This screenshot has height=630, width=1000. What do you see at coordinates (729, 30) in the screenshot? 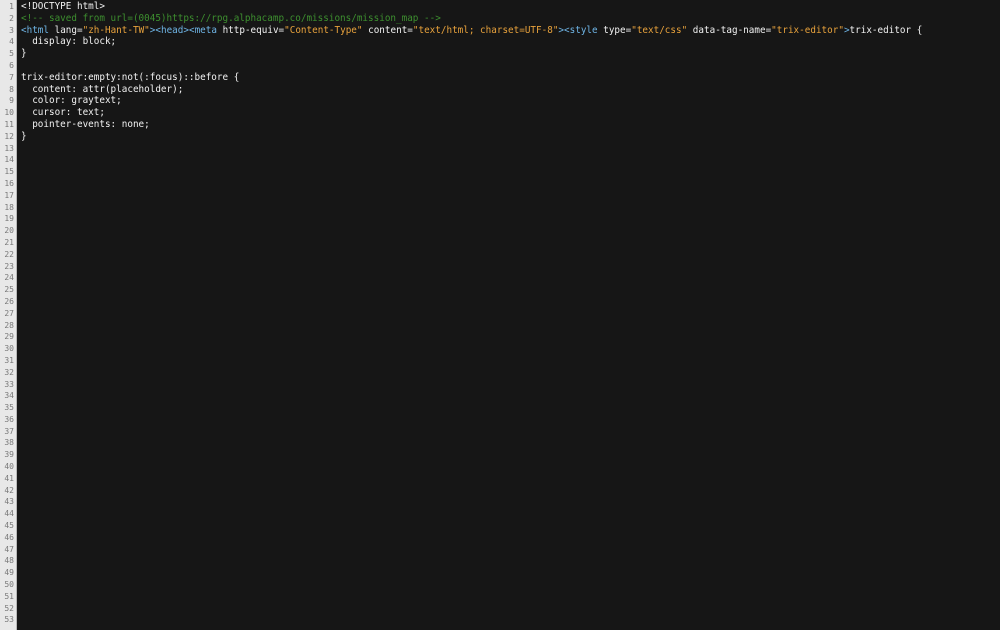
I see `data-tag-name-attribute: data-tag-name=` at bounding box center [729, 30].